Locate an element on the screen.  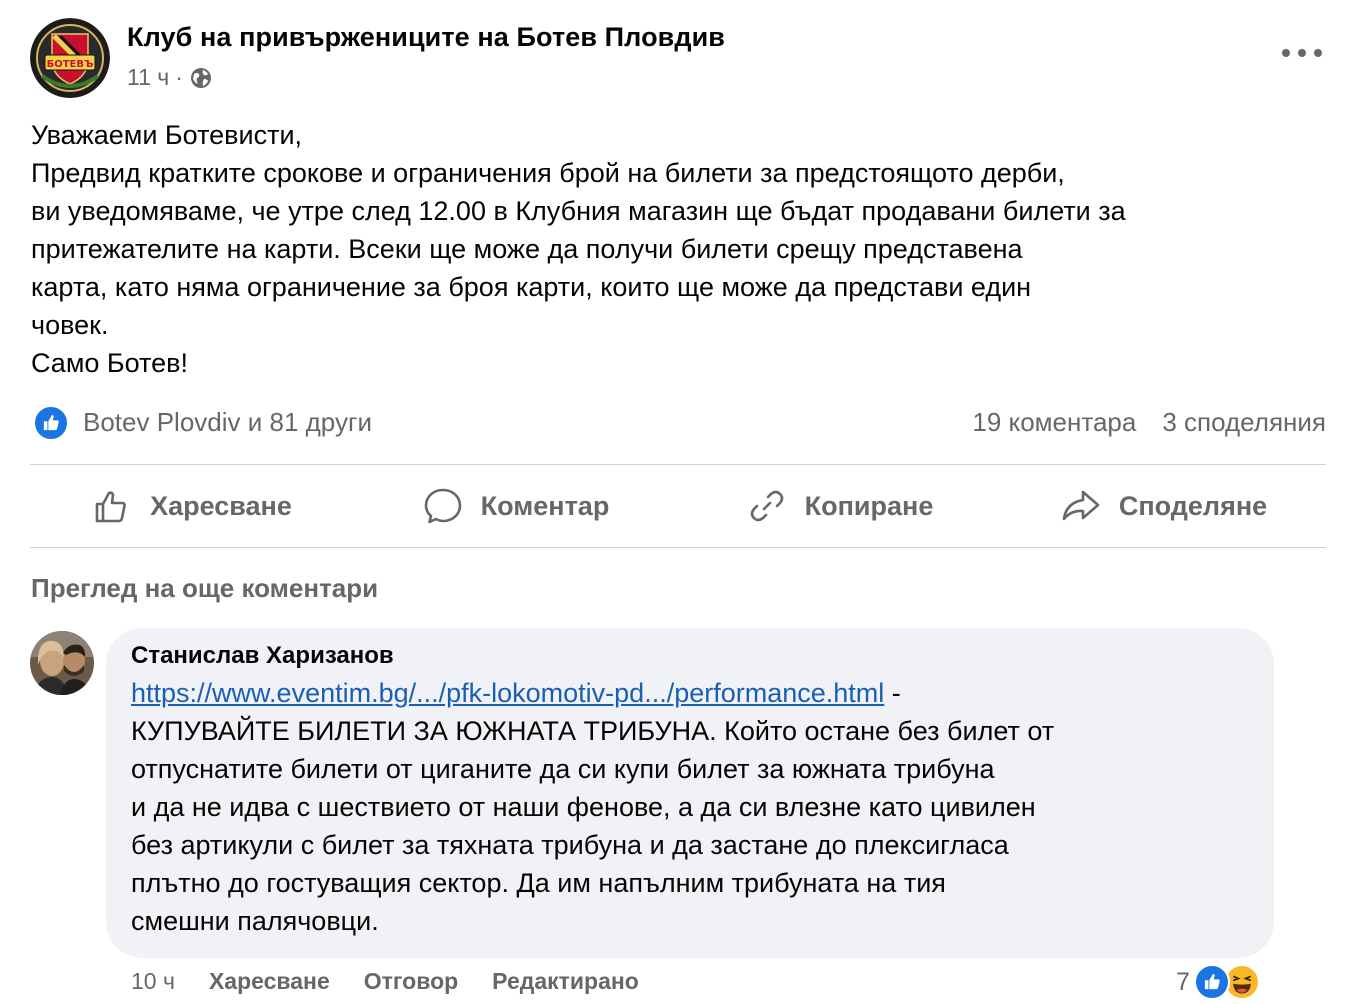
comment-author: Станислав Харизанов is located at coordinates (690, 656).